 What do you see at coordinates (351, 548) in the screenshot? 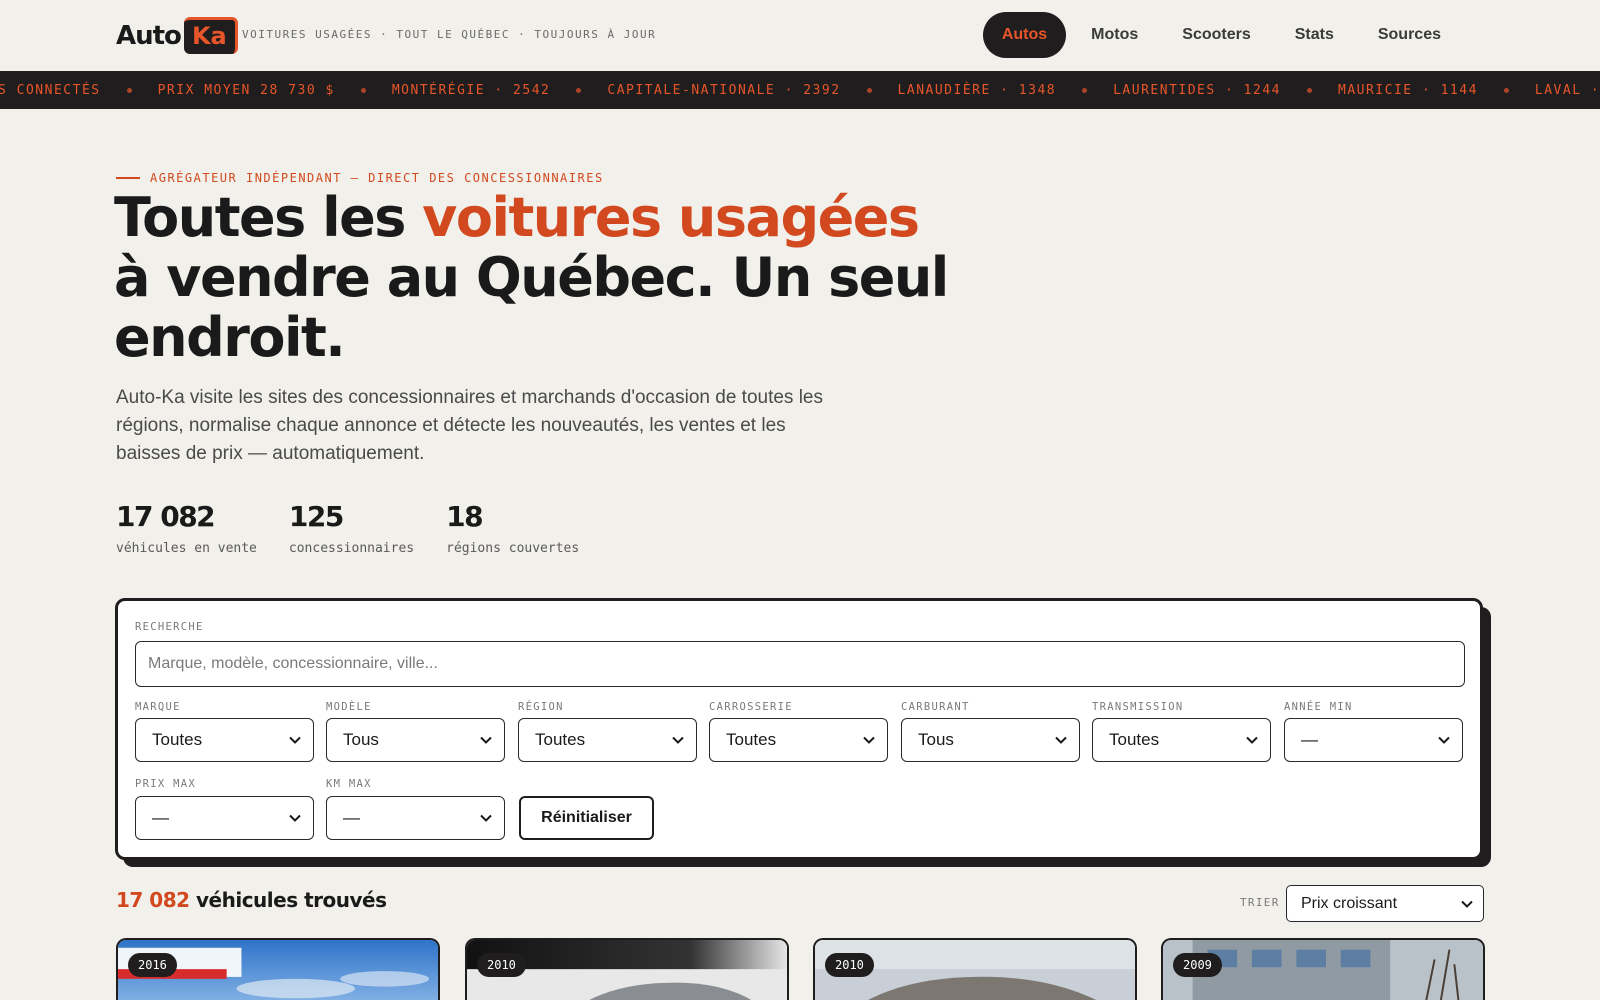
I see `stat-label: concessionnaires` at bounding box center [351, 548].